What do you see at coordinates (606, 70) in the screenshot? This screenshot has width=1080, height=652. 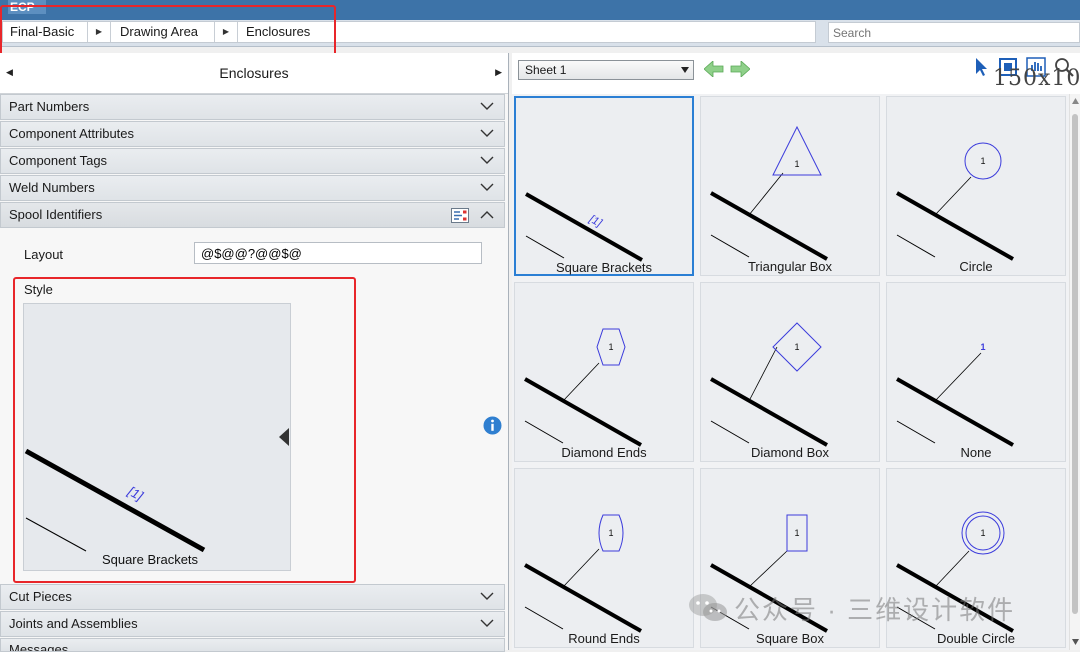 I see `sheet-select: Sheet 1` at bounding box center [606, 70].